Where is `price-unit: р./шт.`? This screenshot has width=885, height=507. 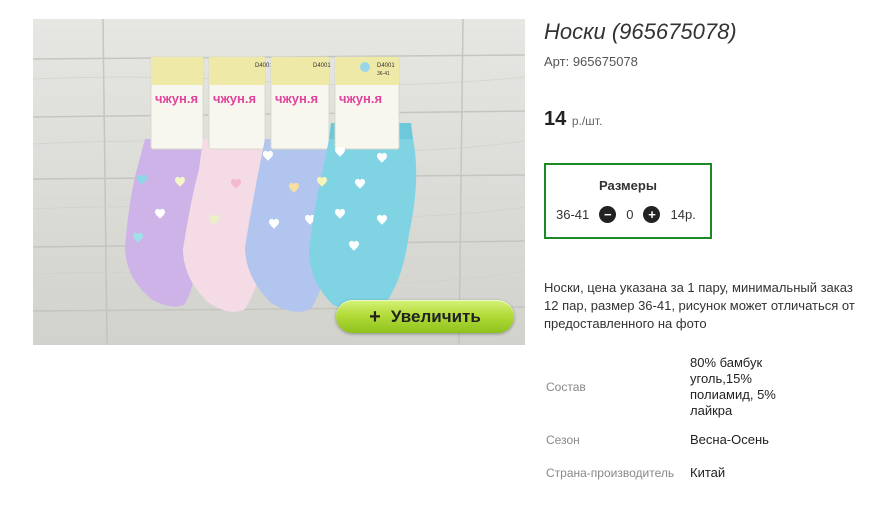 price-unit: р./шт. is located at coordinates (587, 121).